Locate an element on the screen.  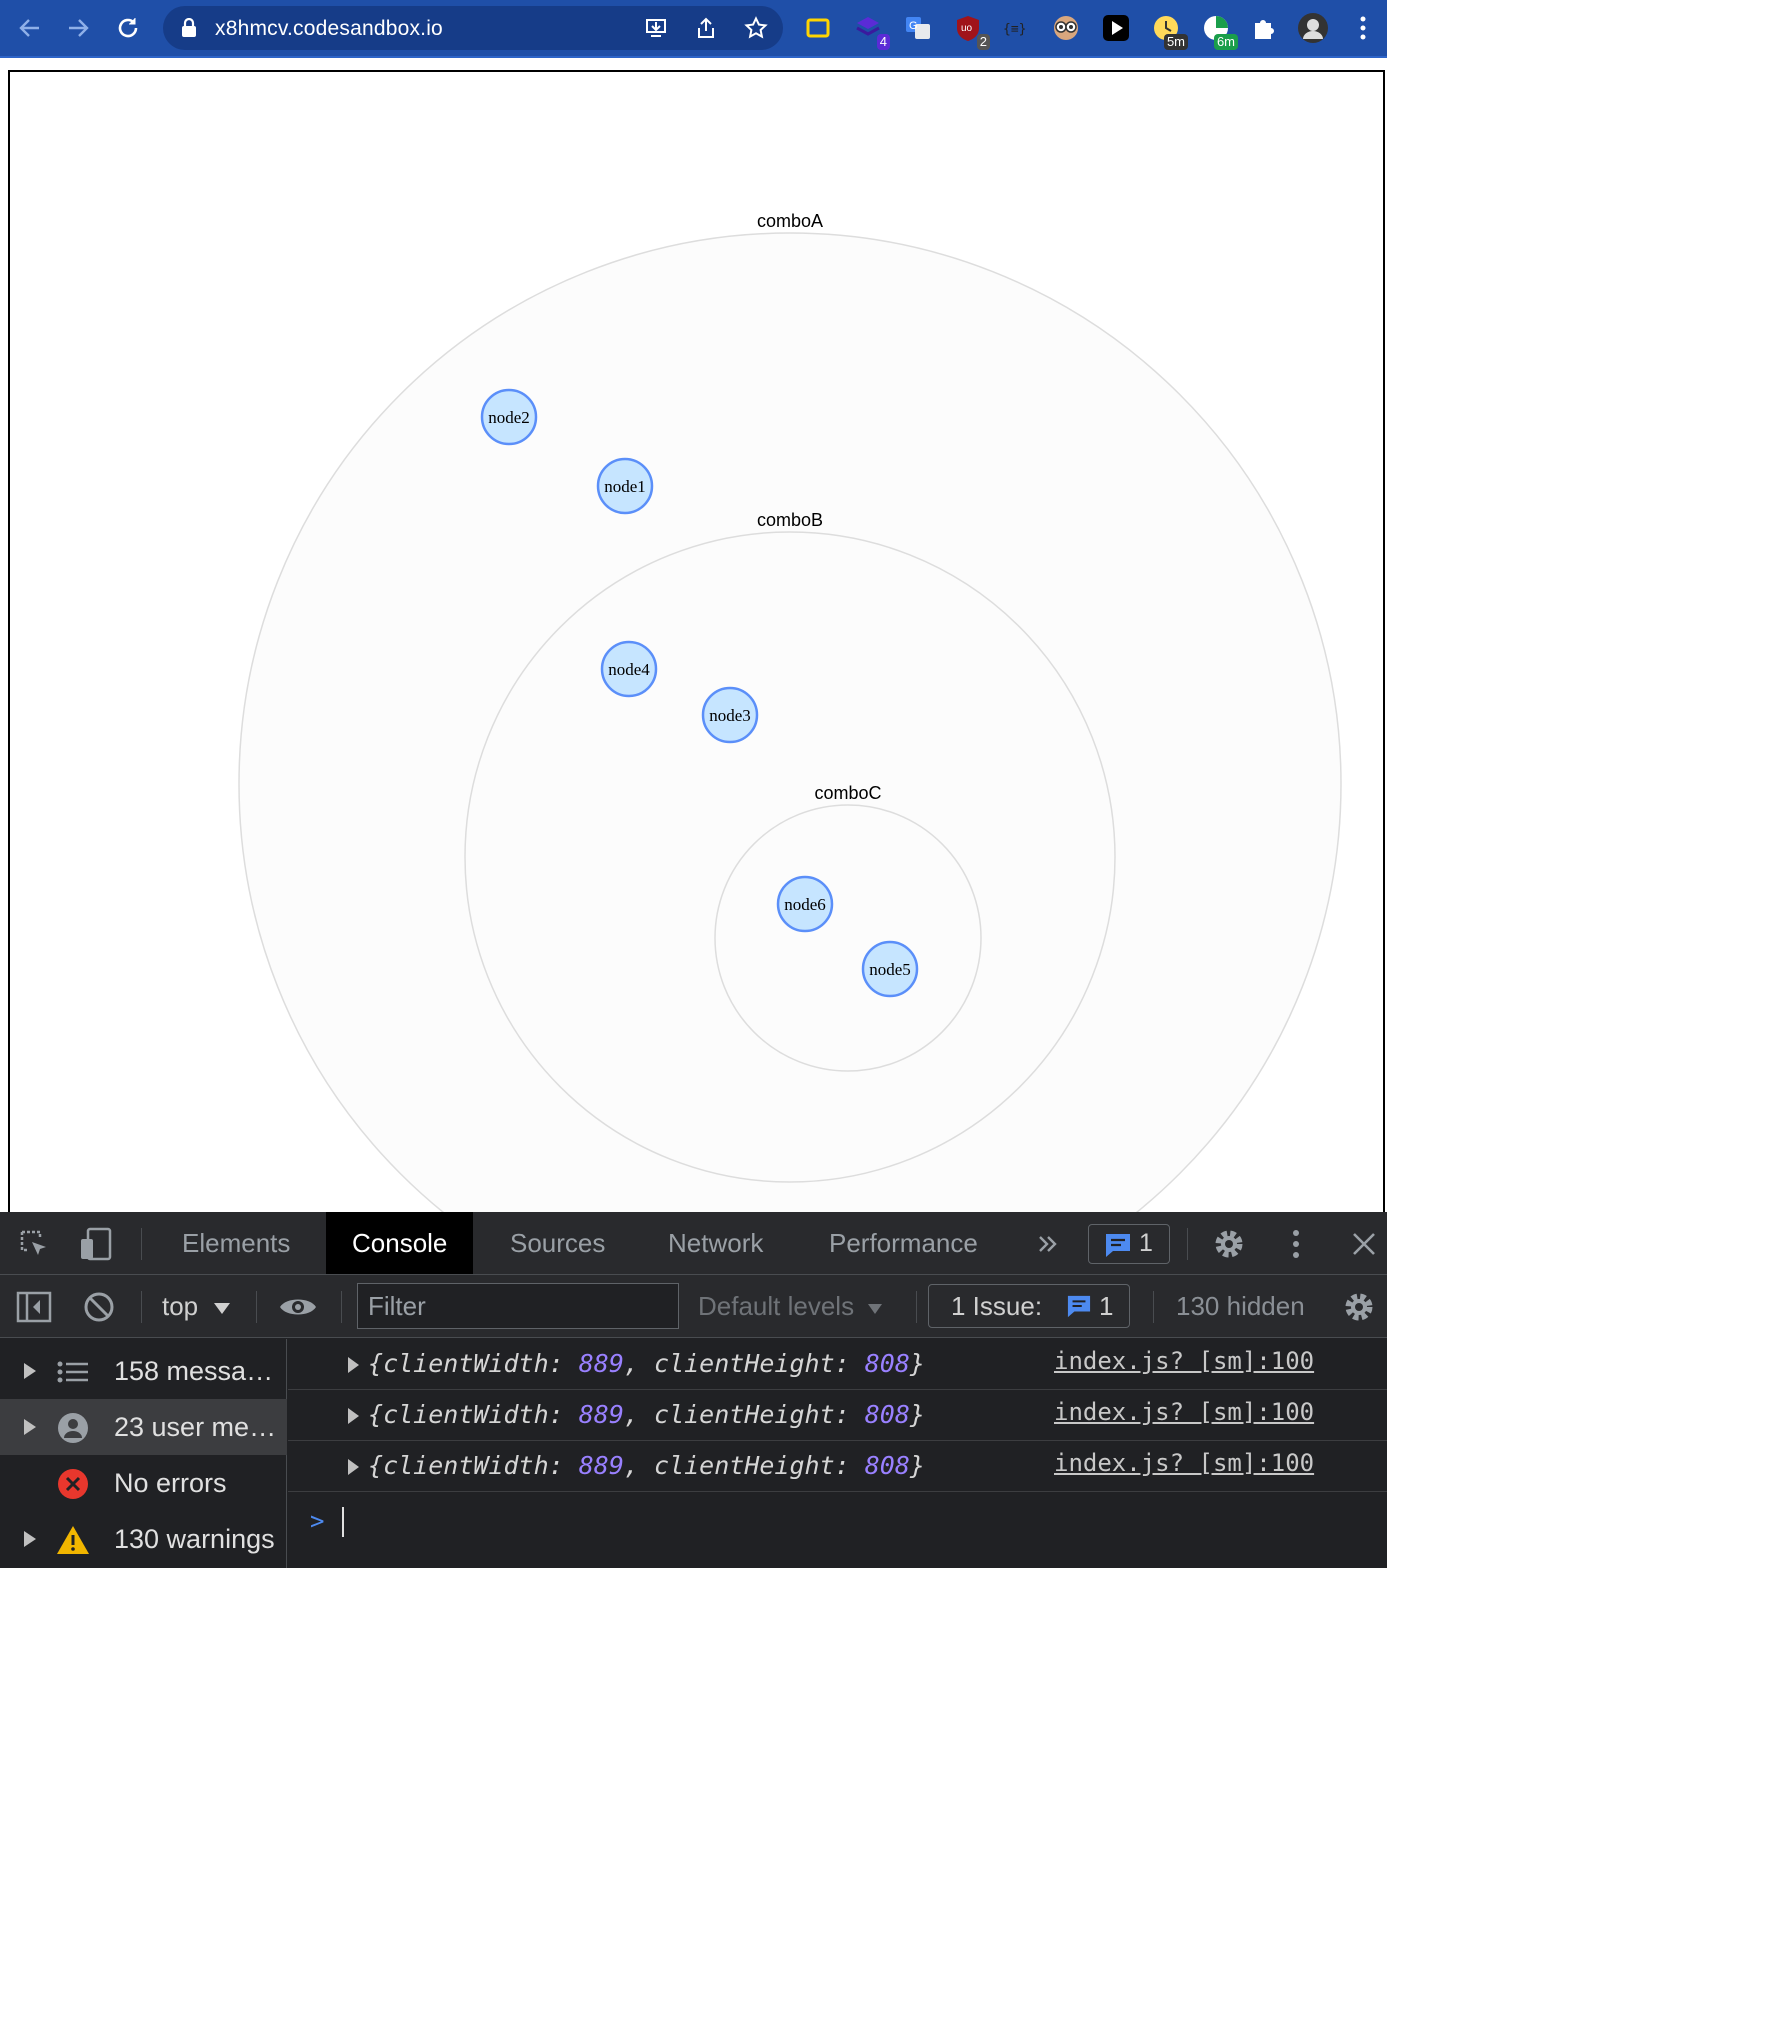
error-icon is located at coordinates (73, 1484).